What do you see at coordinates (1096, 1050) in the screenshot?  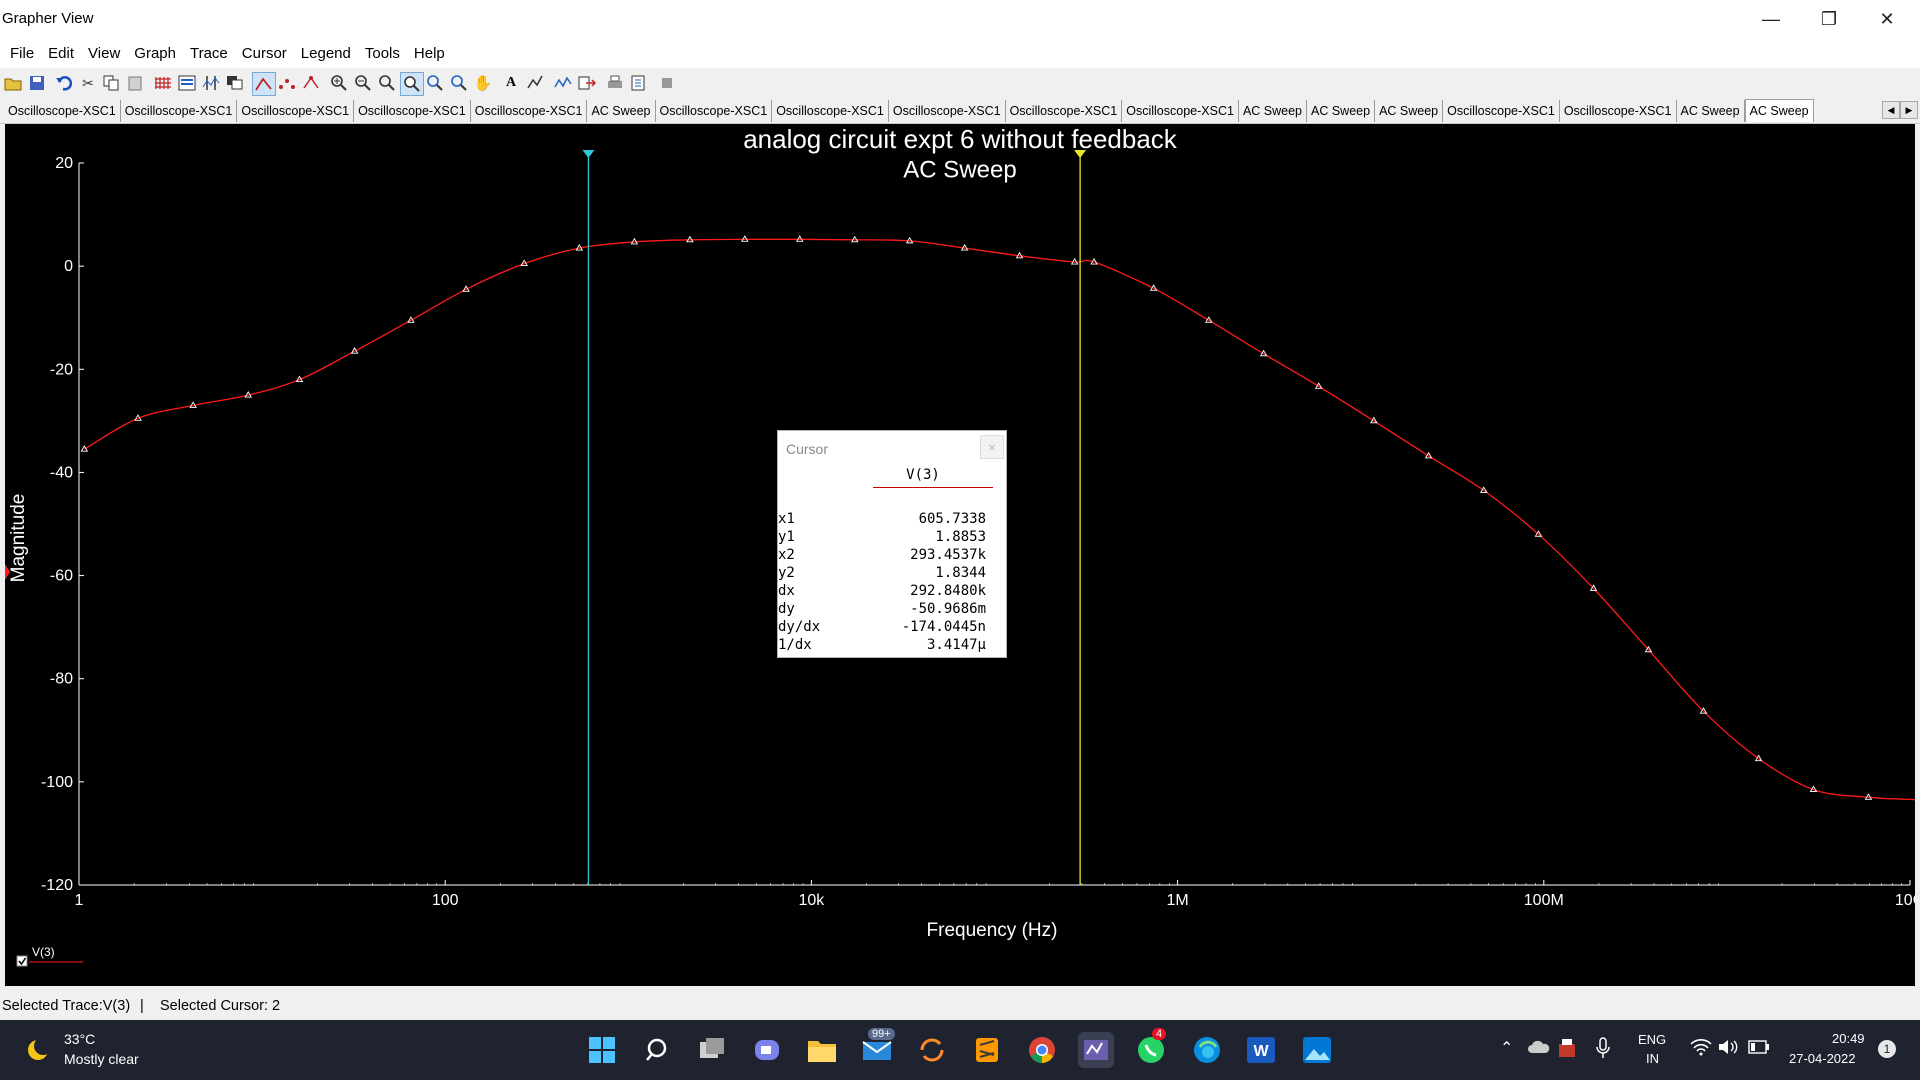 I see `multisim-button` at bounding box center [1096, 1050].